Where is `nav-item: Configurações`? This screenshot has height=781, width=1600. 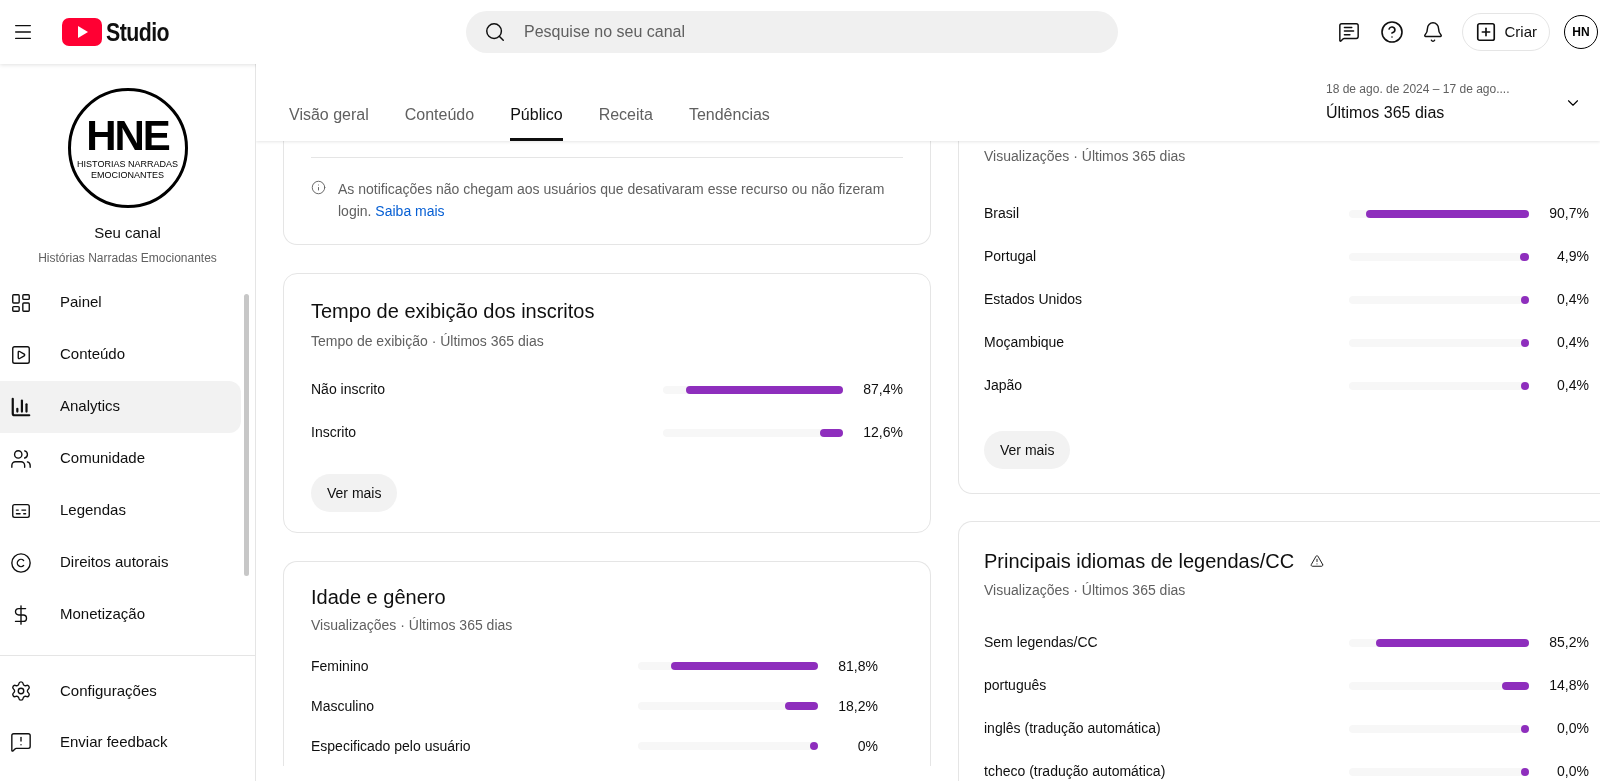 nav-item: Configurações is located at coordinates (127, 691).